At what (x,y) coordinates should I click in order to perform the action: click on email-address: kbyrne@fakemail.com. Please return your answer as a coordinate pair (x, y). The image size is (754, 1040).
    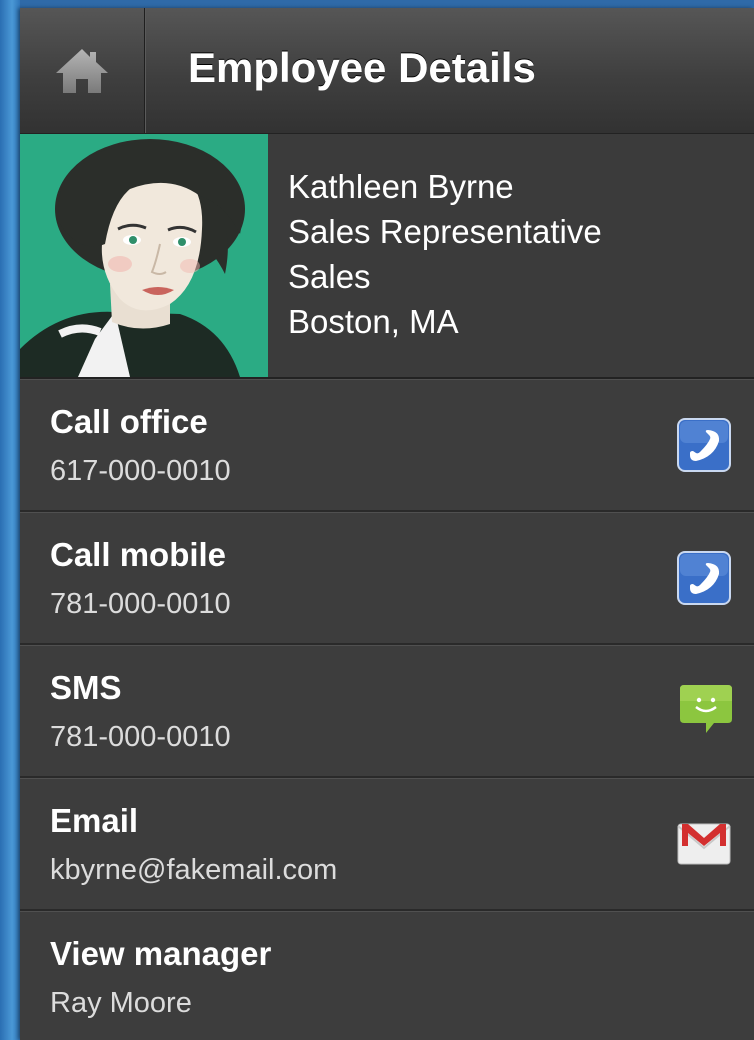
    Looking at the image, I should click on (194, 870).